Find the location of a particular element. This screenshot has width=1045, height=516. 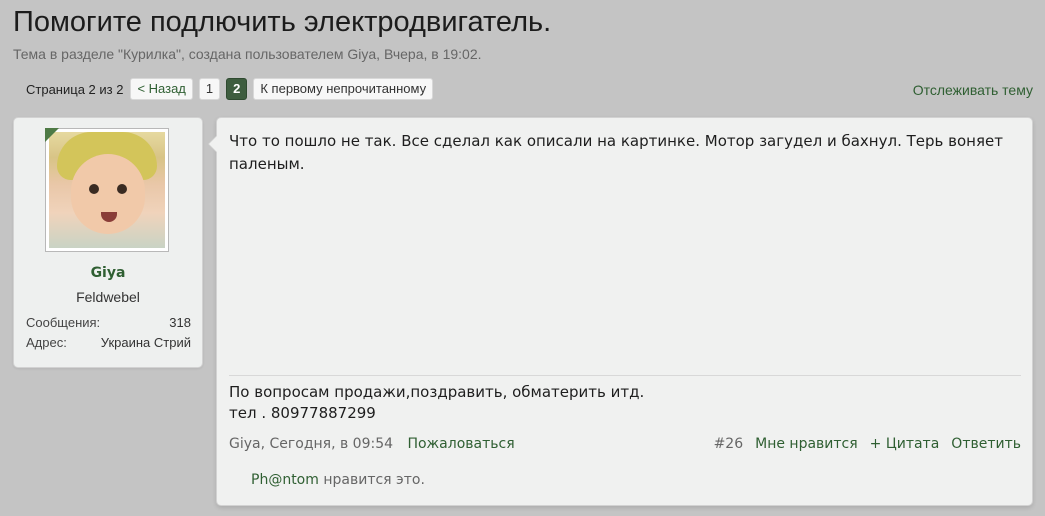

likes-summary: Ph@ntom нравится это. is located at coordinates (338, 480).